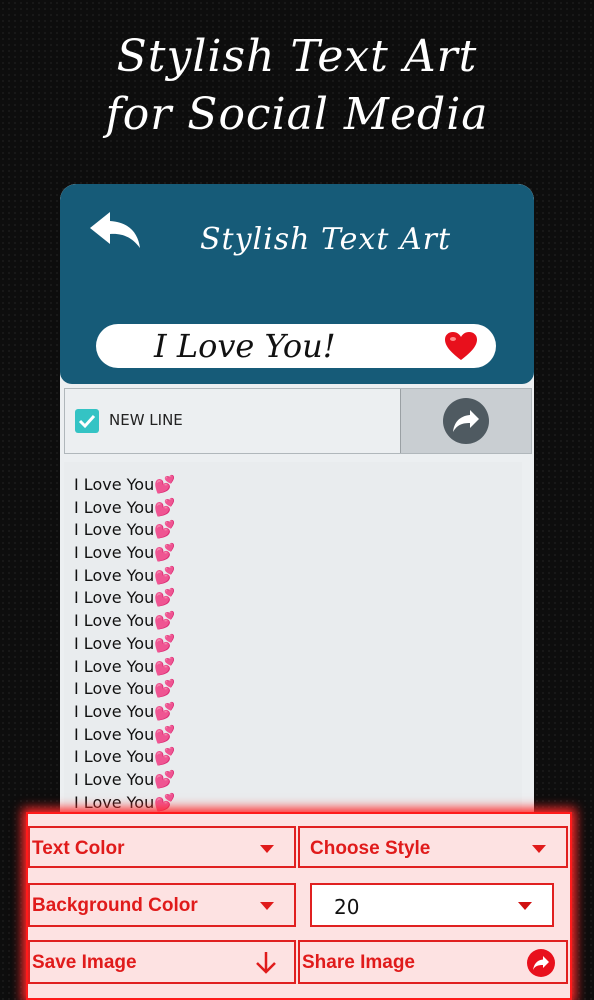 This screenshot has height=1000, width=594. I want to click on choose-style-dropdown: Choose Style, so click(433, 847).